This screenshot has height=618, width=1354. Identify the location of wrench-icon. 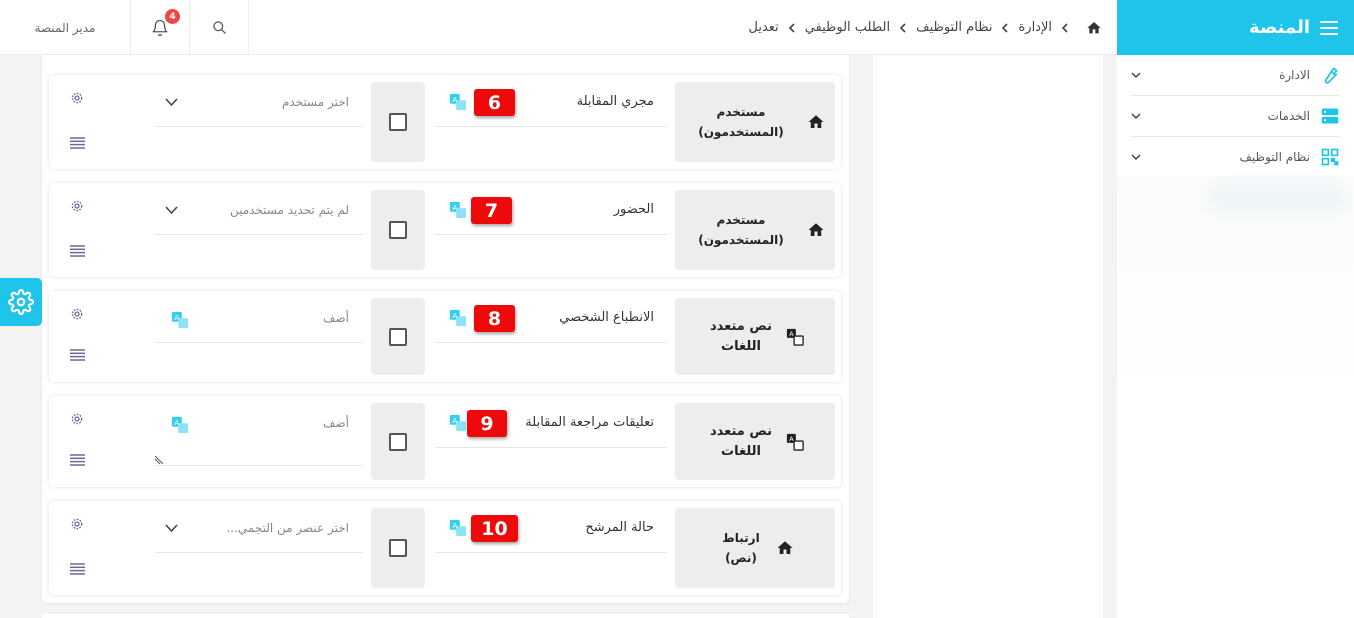
(1331, 75).